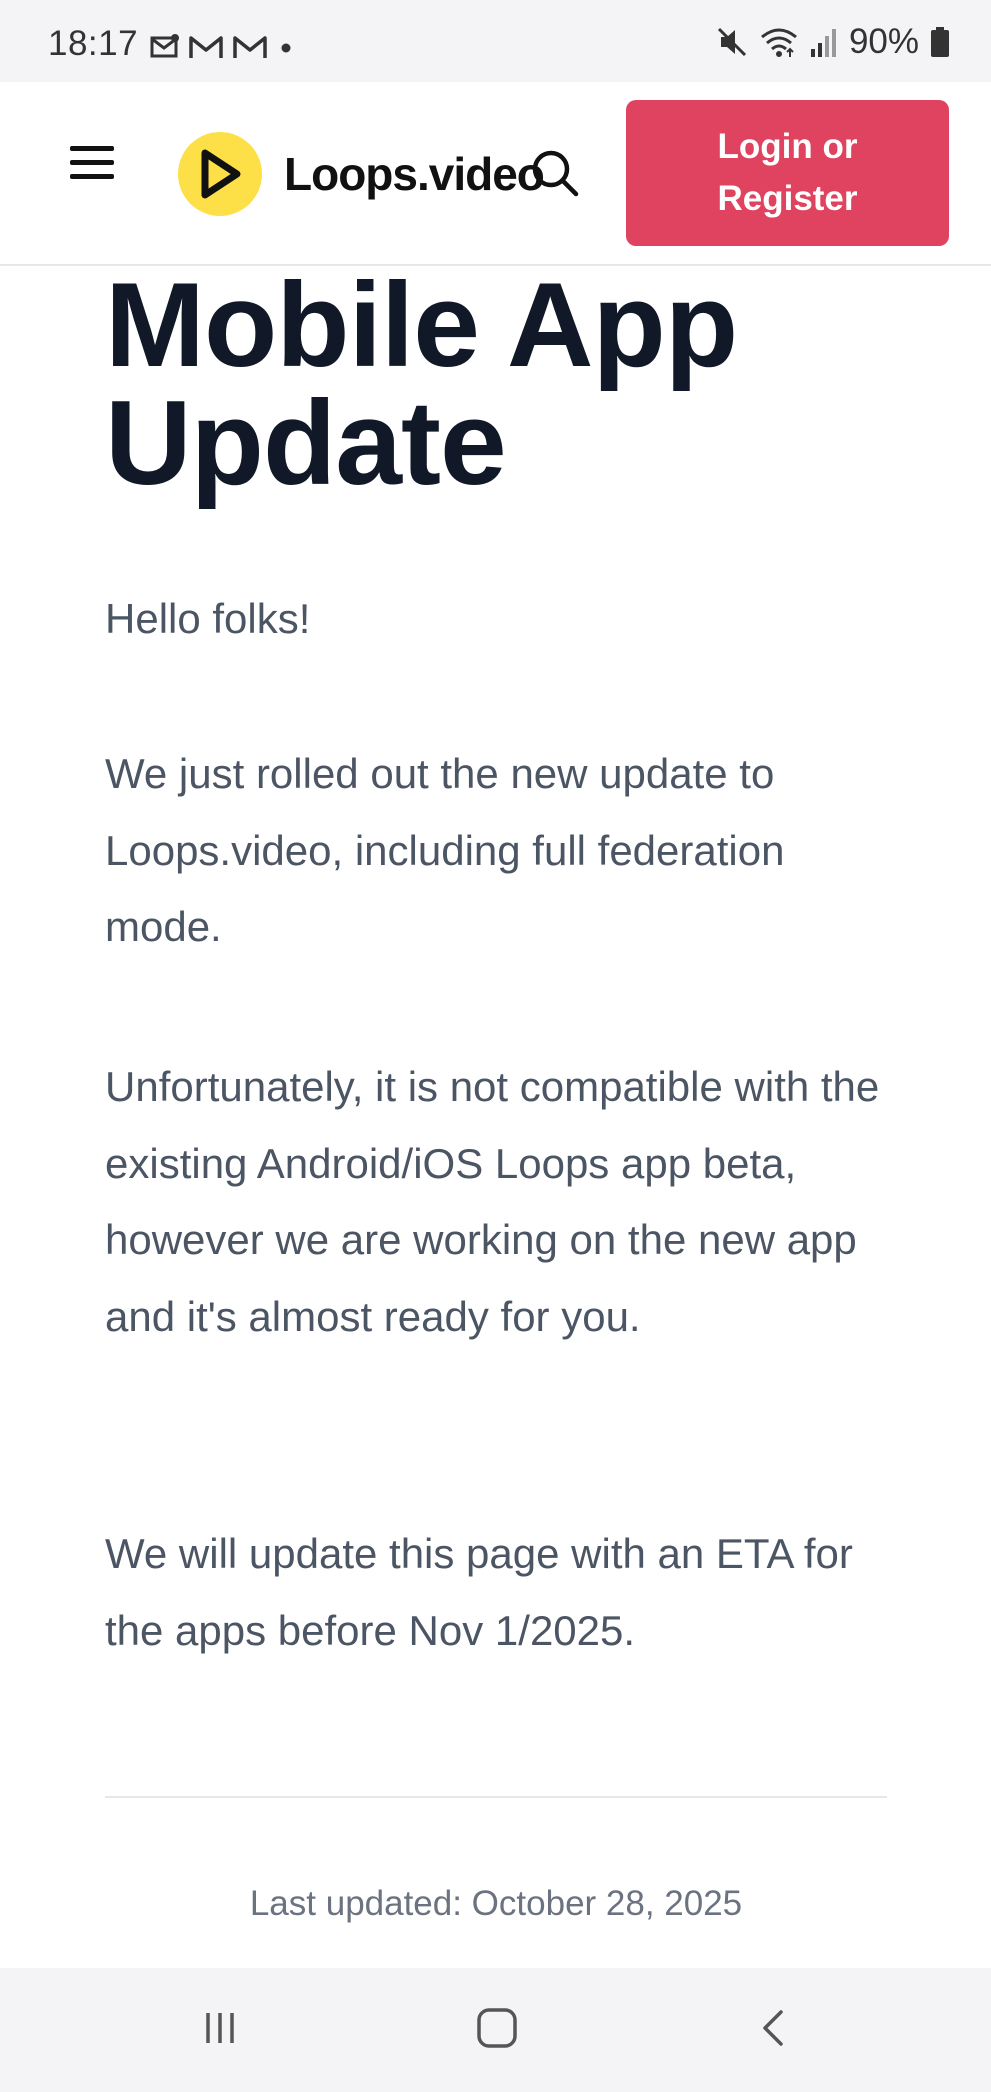  I want to click on battery-icon, so click(940, 42).